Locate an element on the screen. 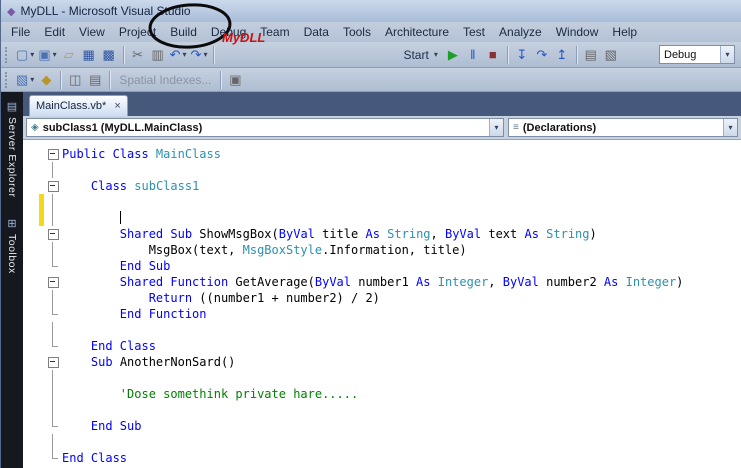  menu-item-tools: Tools is located at coordinates (357, 32).